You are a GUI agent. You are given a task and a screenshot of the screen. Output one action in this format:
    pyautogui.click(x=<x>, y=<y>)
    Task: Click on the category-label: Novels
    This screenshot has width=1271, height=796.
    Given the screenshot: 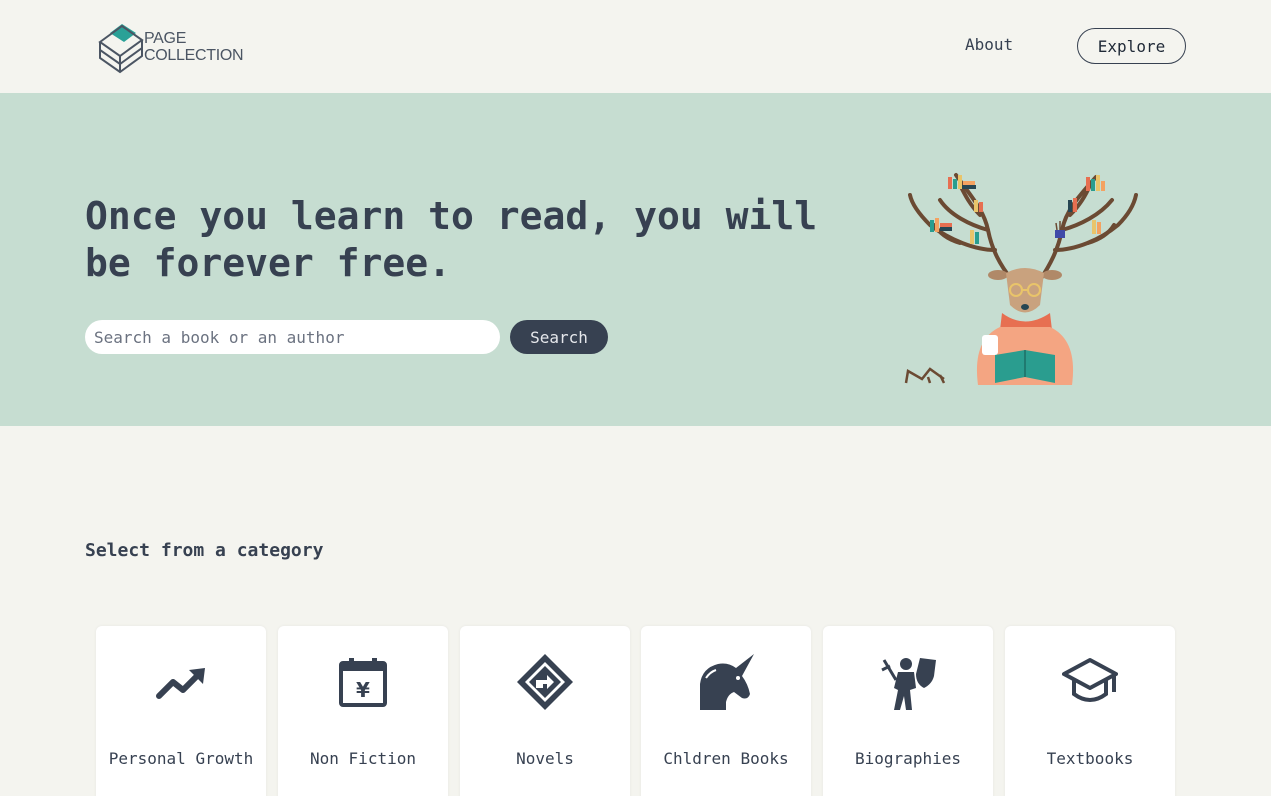 What is the action you would take?
    pyautogui.click(x=545, y=758)
    